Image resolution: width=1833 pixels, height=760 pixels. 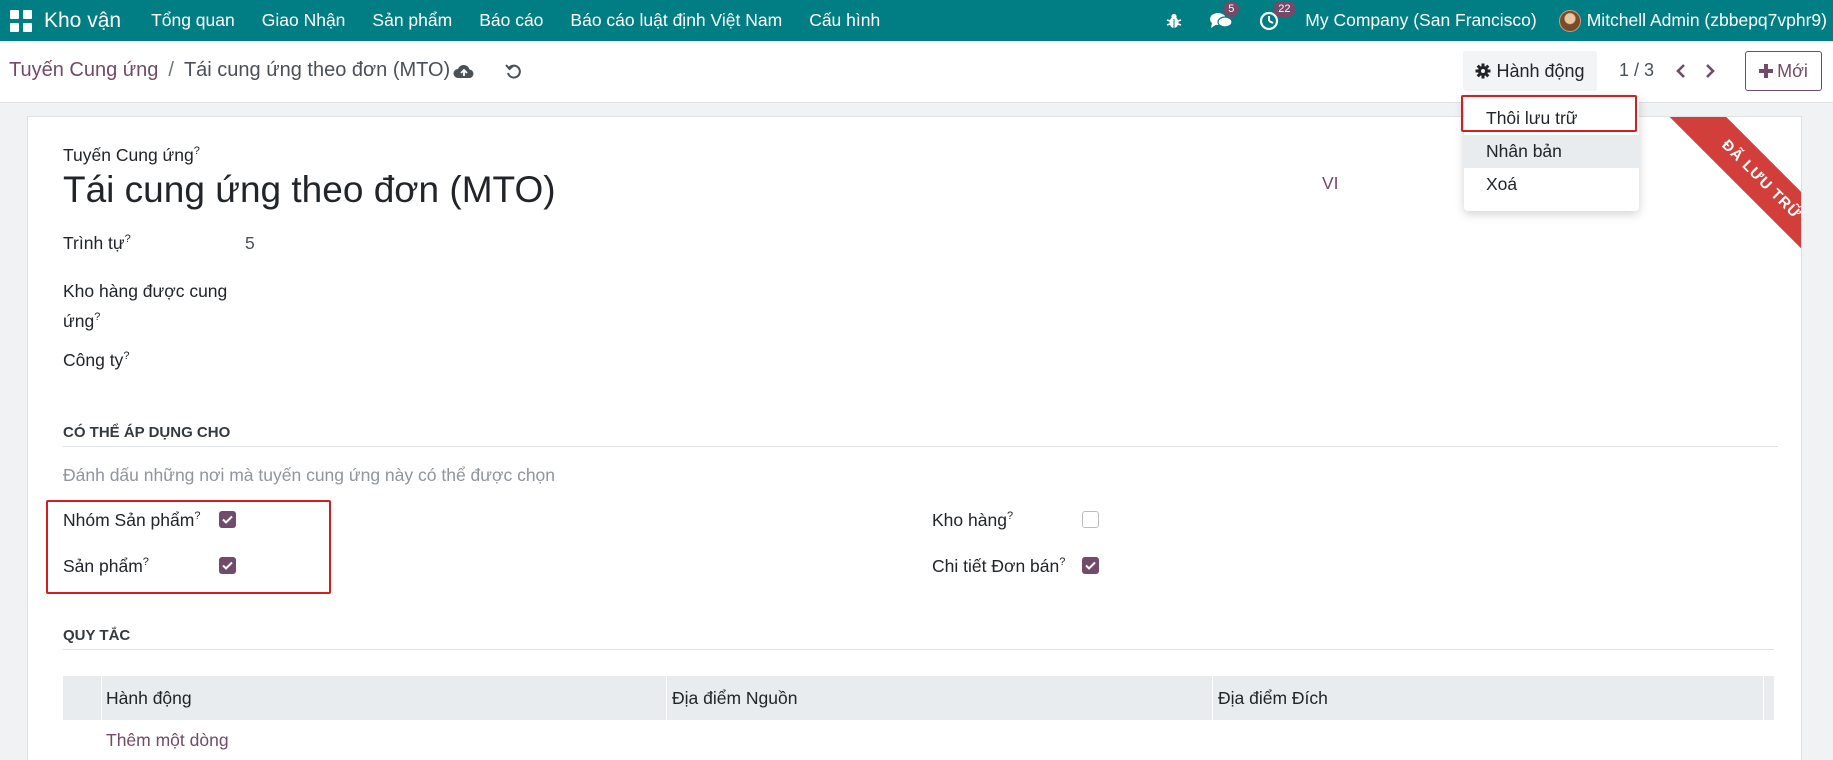 I want to click on new-record-label: Mới, so click(x=1792, y=70).